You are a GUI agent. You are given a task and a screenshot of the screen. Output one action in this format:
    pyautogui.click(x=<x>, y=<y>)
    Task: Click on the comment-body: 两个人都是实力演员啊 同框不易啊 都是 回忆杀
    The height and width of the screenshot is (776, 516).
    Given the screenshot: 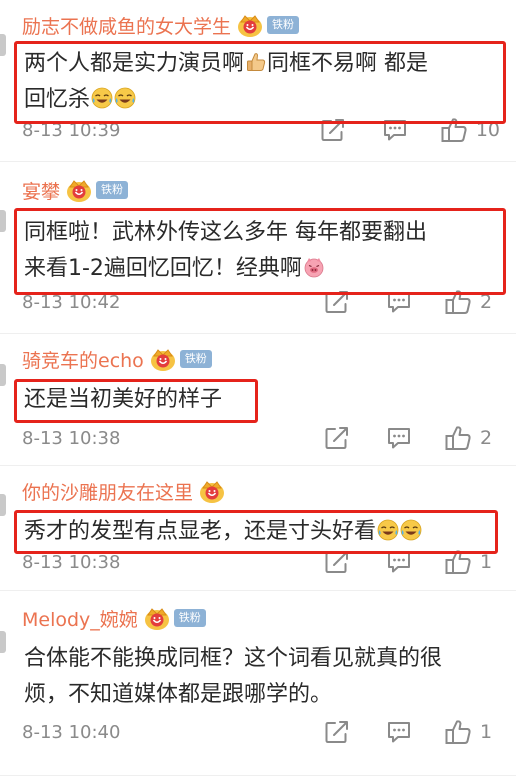 What is the action you would take?
    pyautogui.click(x=260, y=82)
    